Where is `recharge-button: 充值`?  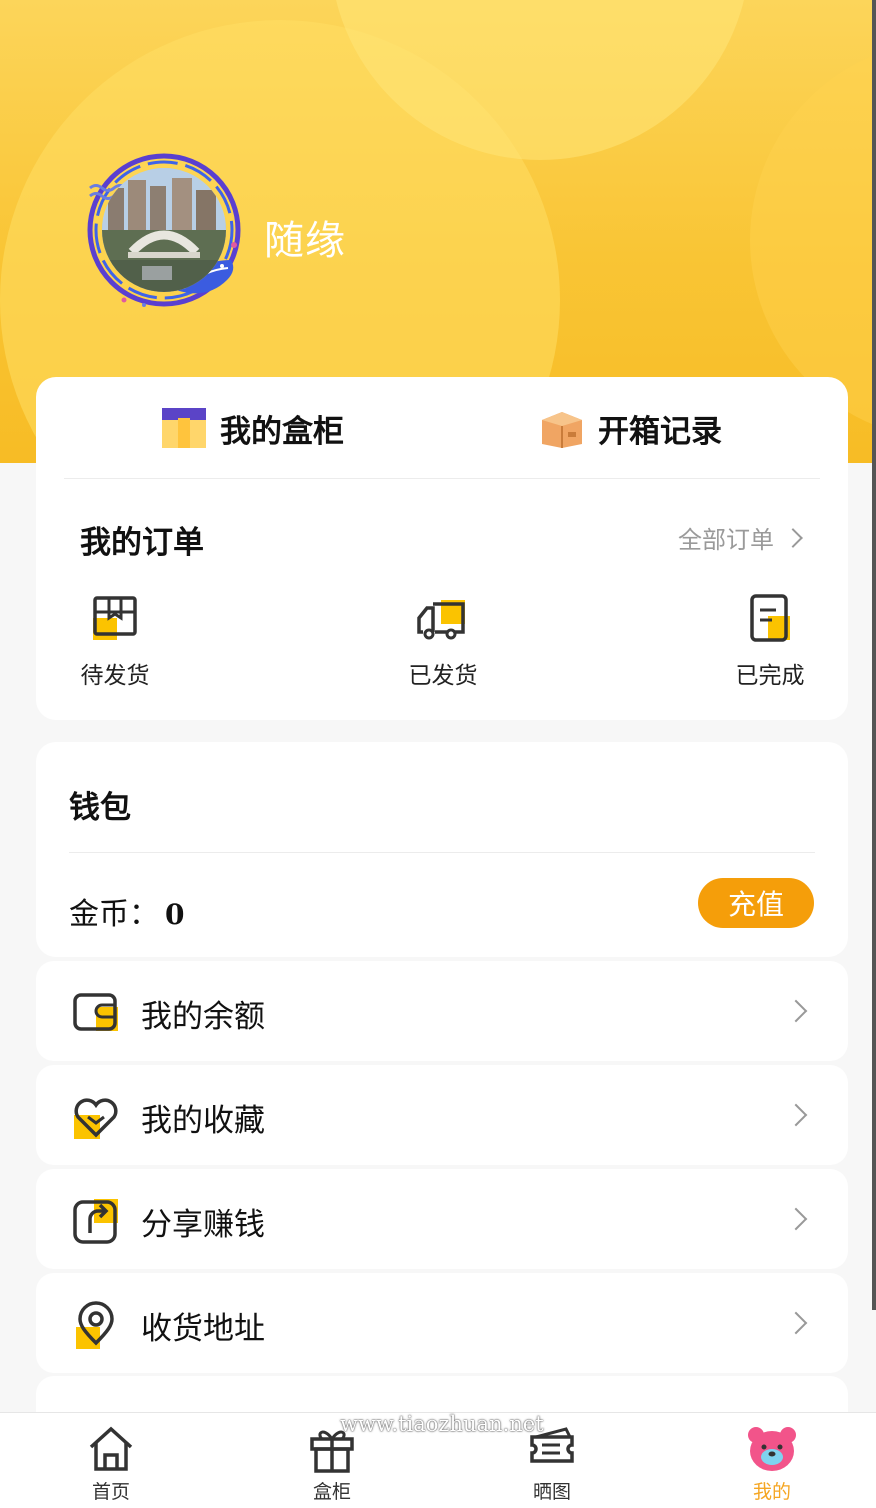 recharge-button: 充值 is located at coordinates (756, 903).